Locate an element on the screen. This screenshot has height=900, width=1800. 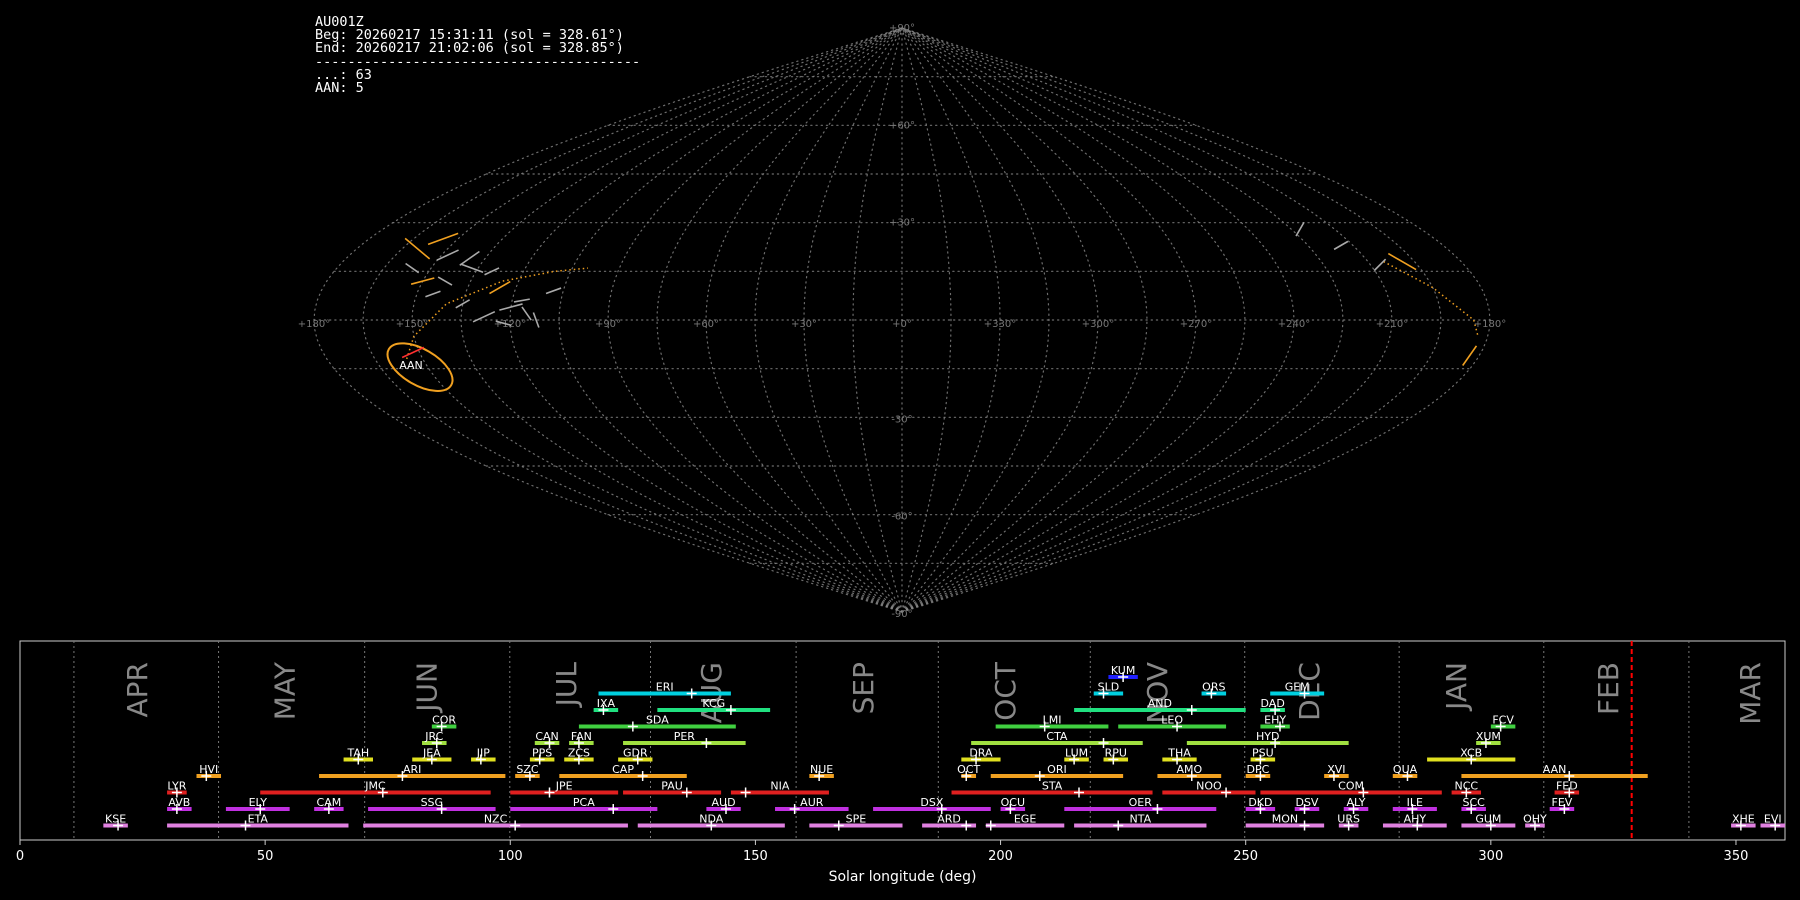
longitude-label: +240° is located at coordinates (1294, 324).